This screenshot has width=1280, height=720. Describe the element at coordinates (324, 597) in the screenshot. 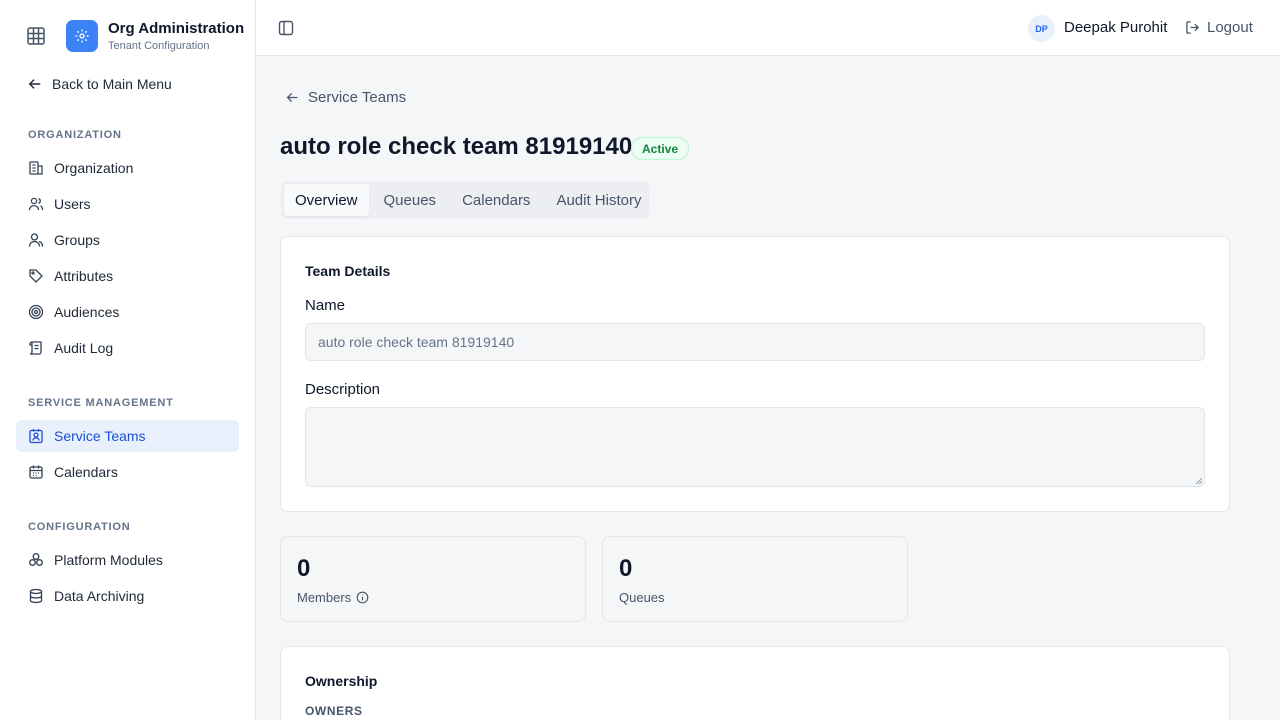

I see `stat-label-text: Members` at that location.